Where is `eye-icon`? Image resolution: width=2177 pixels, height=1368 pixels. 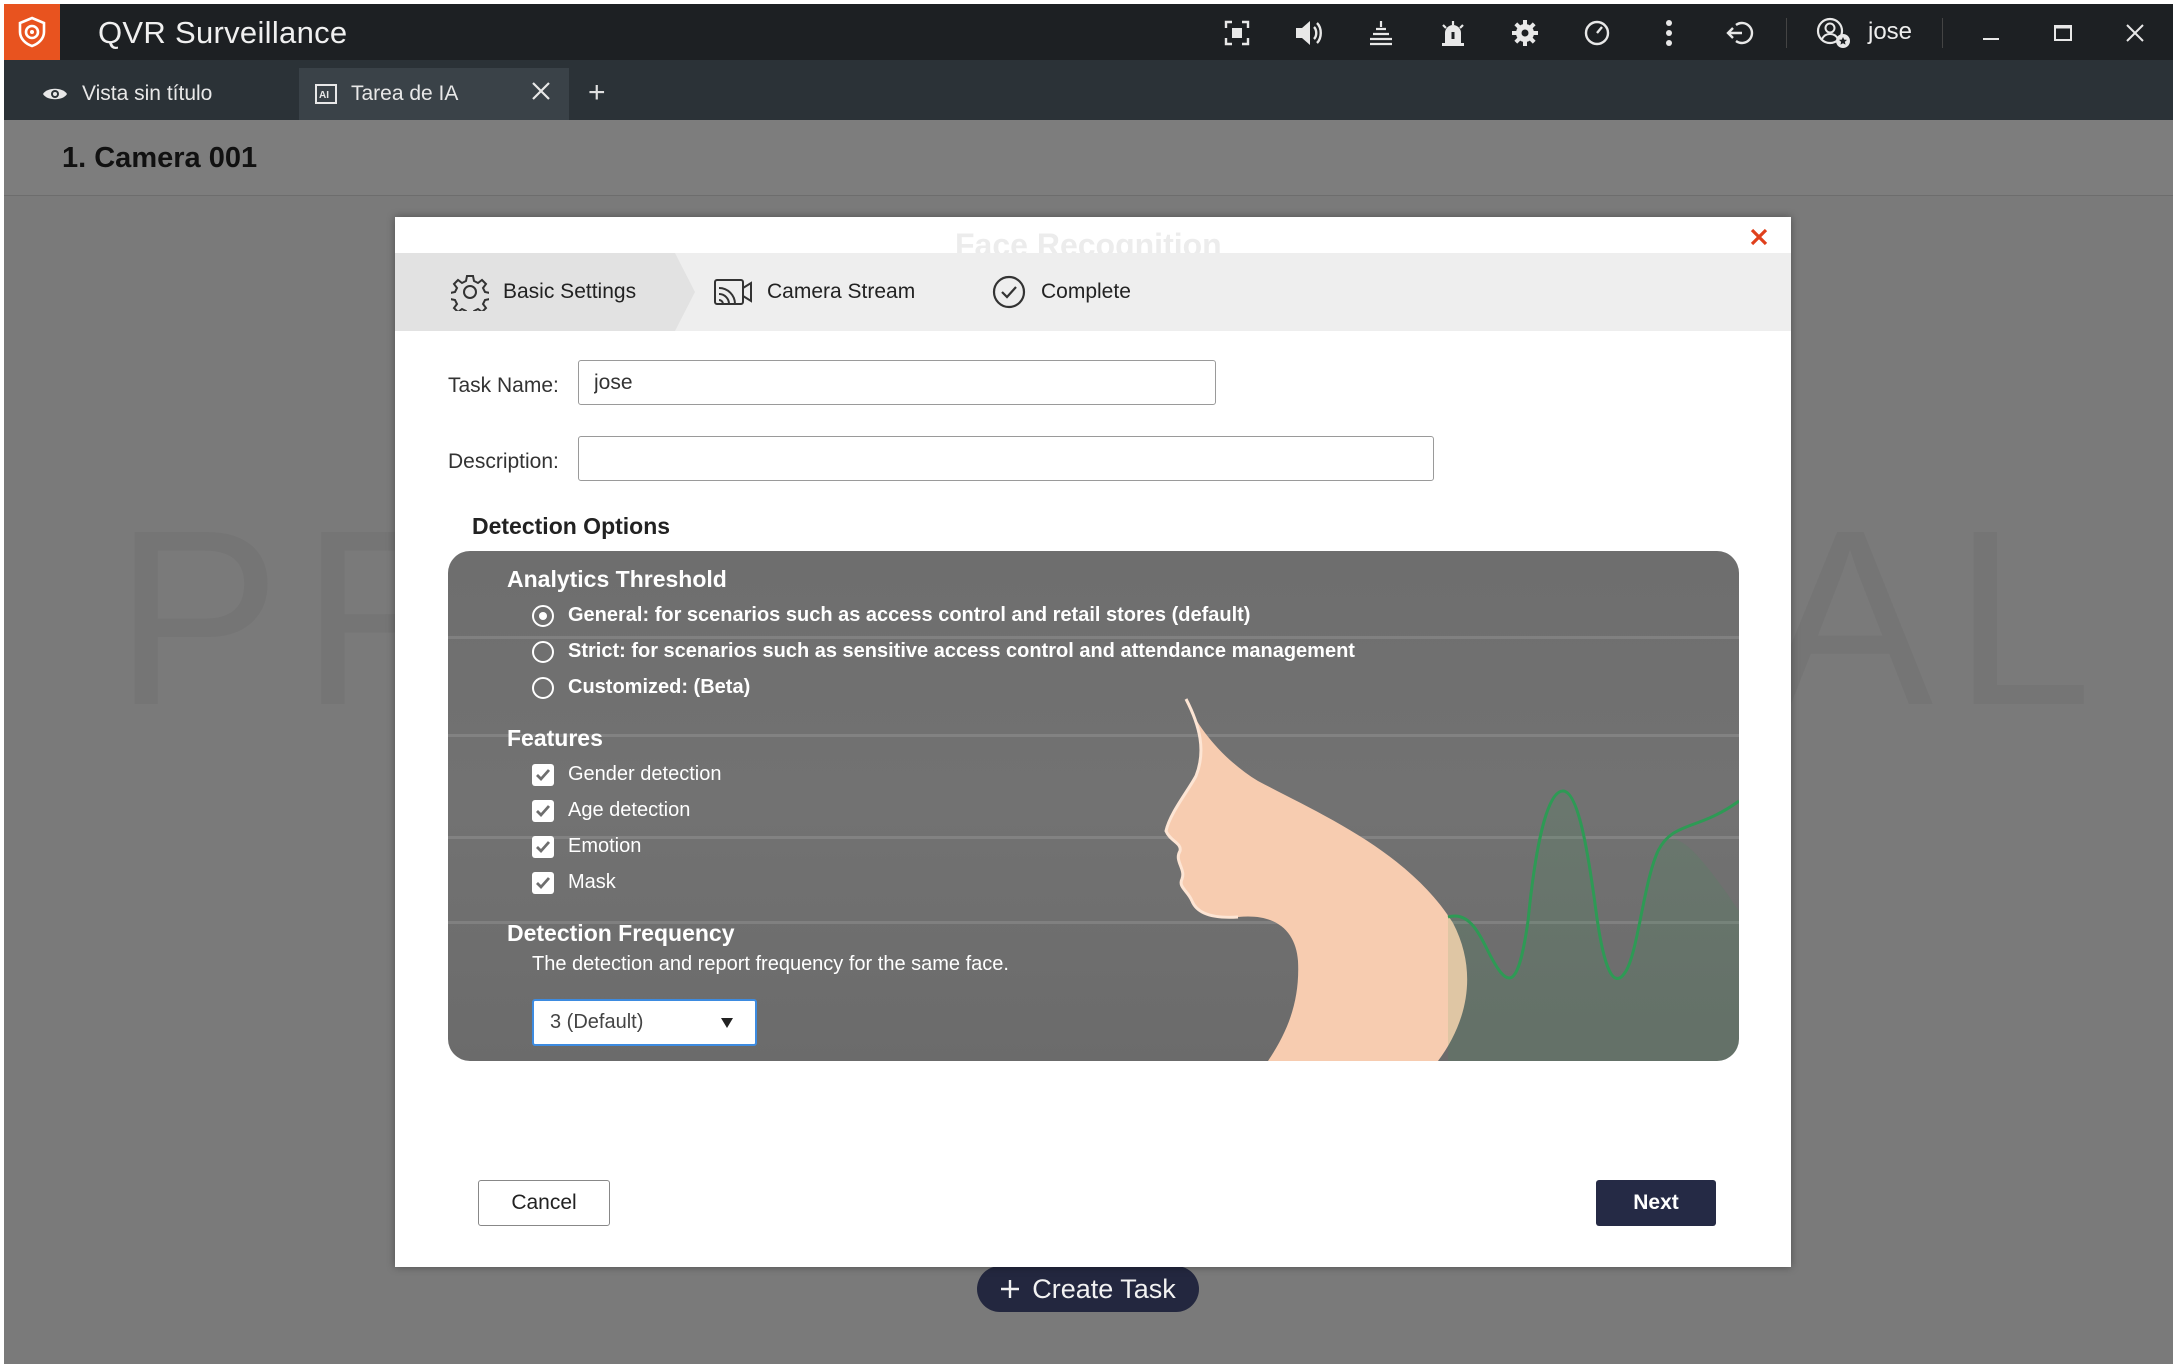 eye-icon is located at coordinates (55, 94).